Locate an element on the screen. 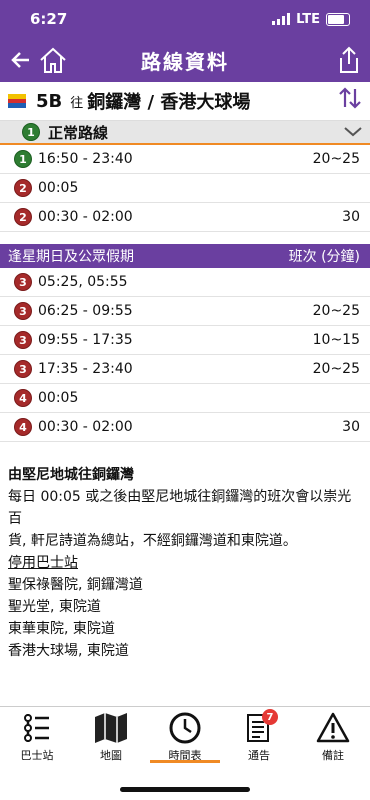 The image size is (370, 800). frequency-header: 班次 (分鐘) is located at coordinates (324, 257).